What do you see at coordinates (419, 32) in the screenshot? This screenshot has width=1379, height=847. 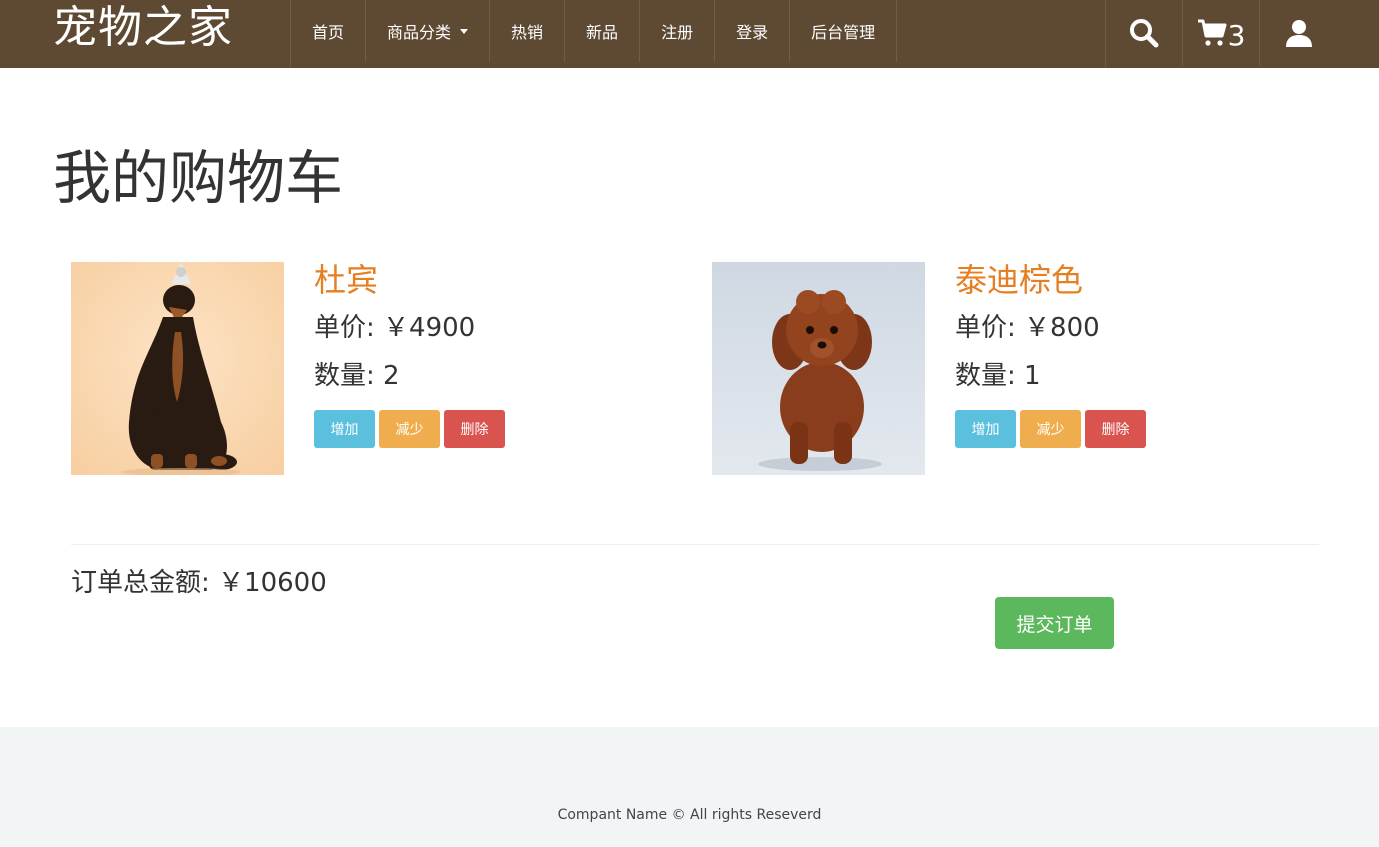 I see `nav-item-label: 商品分类` at bounding box center [419, 32].